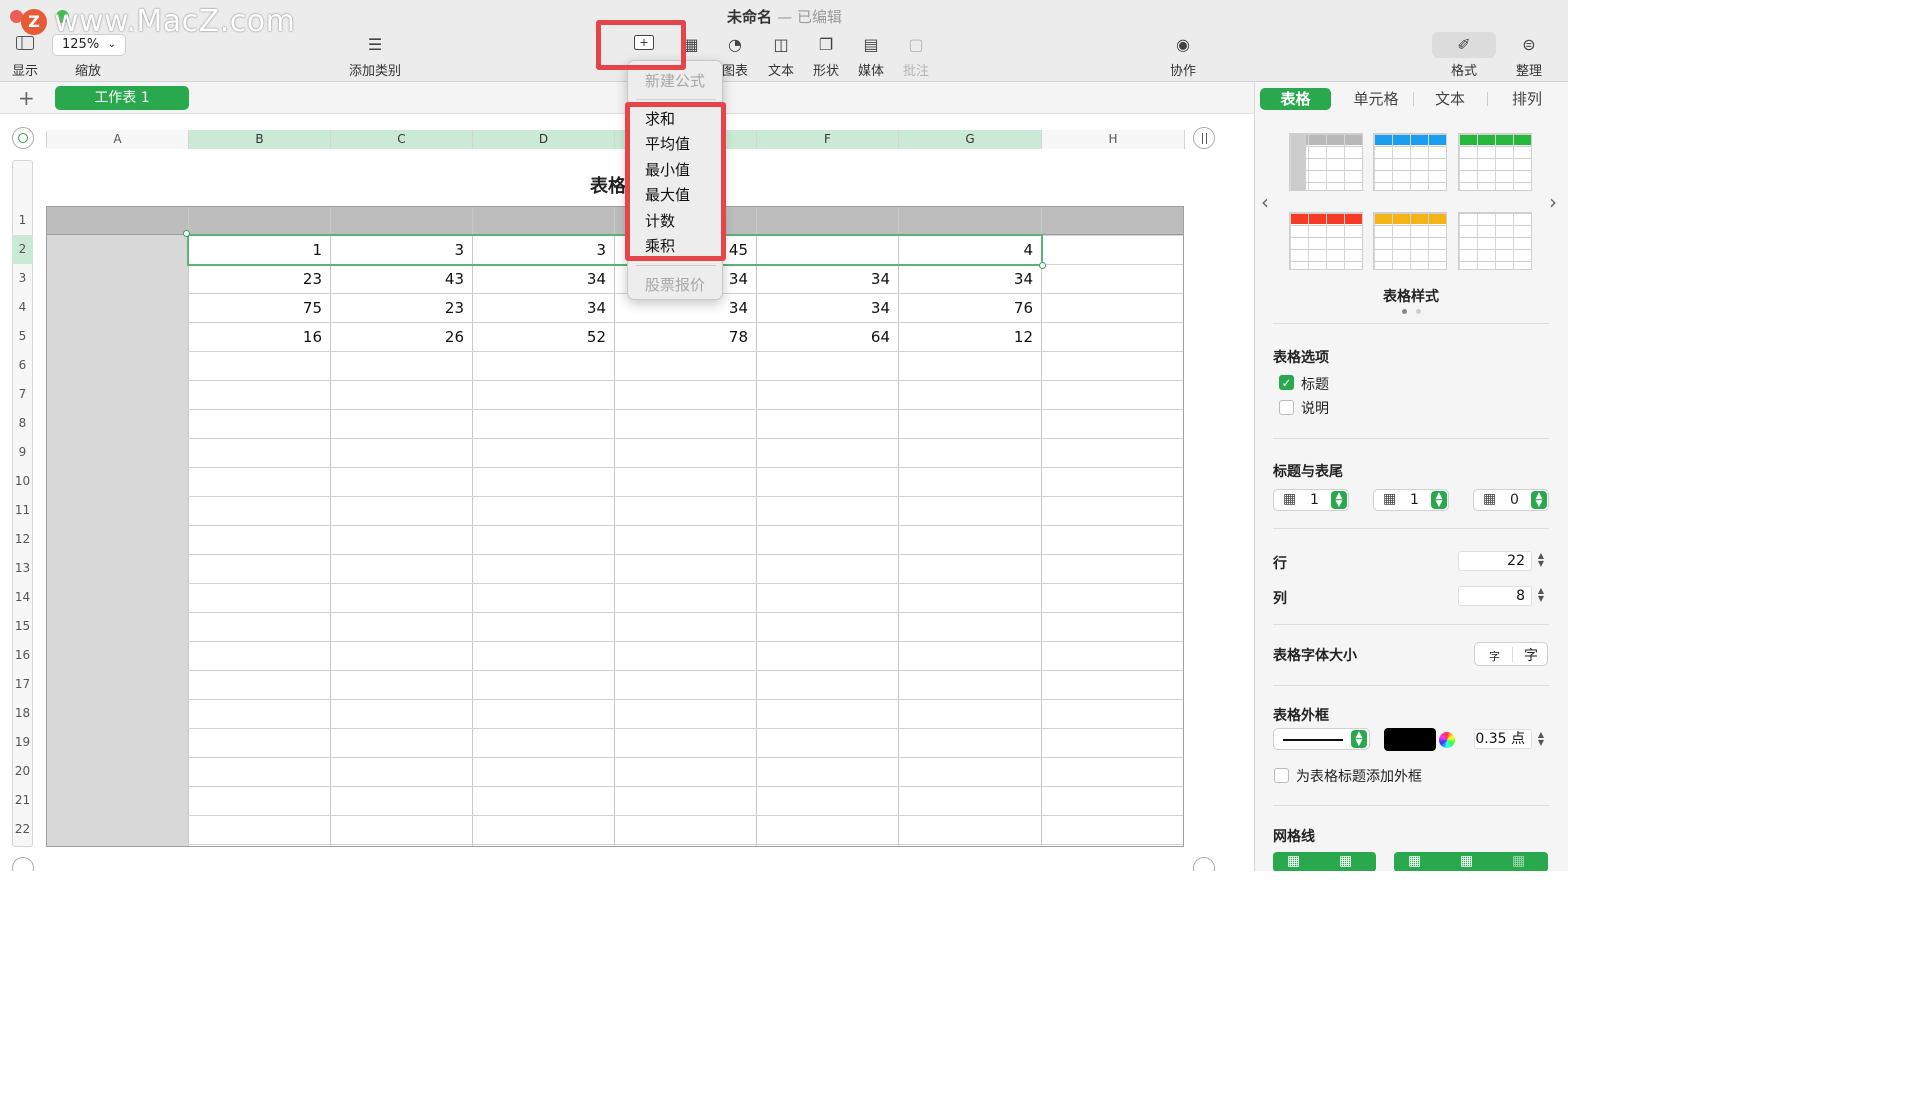 This screenshot has height=1109, width=1920. Describe the element at coordinates (1311, 500) in the screenshot. I see `header-rows-stepper: ▦ 1 ▲ ▼` at that location.